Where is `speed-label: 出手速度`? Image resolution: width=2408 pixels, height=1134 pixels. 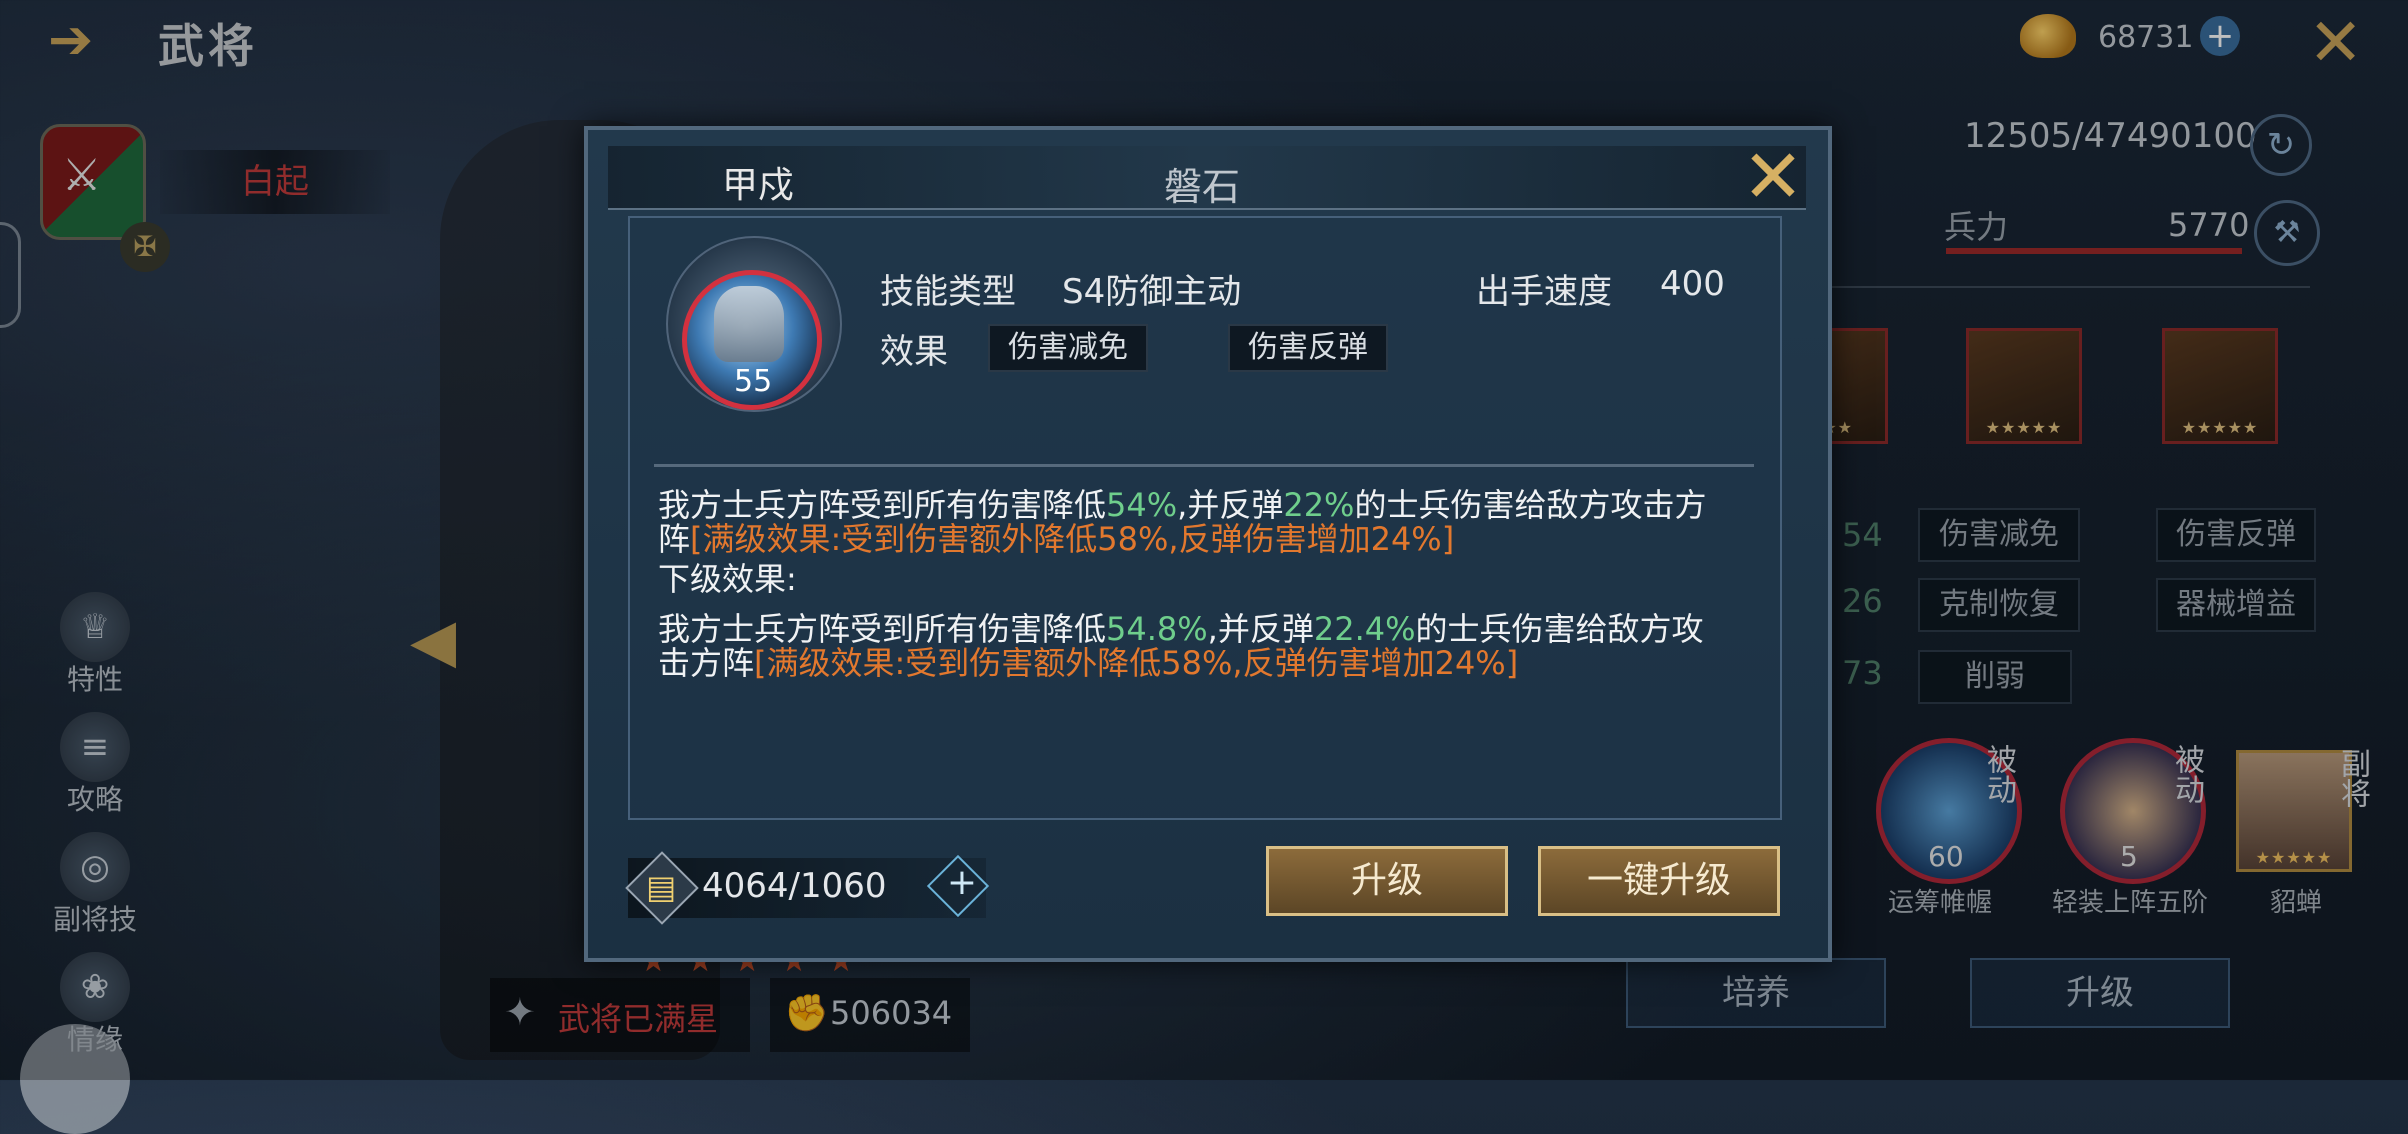 speed-label: 出手速度 is located at coordinates (1544, 292).